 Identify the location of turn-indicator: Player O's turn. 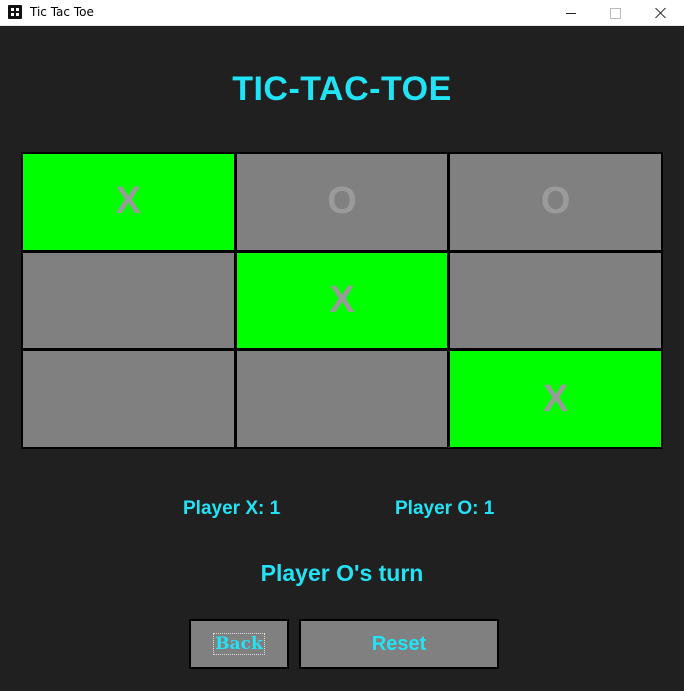
(342, 573).